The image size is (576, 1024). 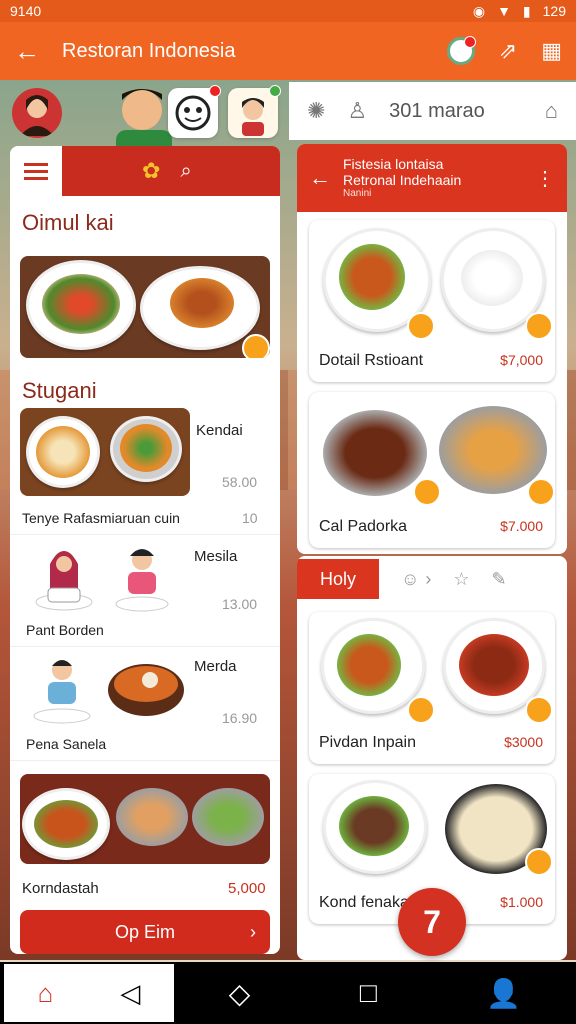 I want to click on grid-icon: ▦, so click(x=551, y=51).